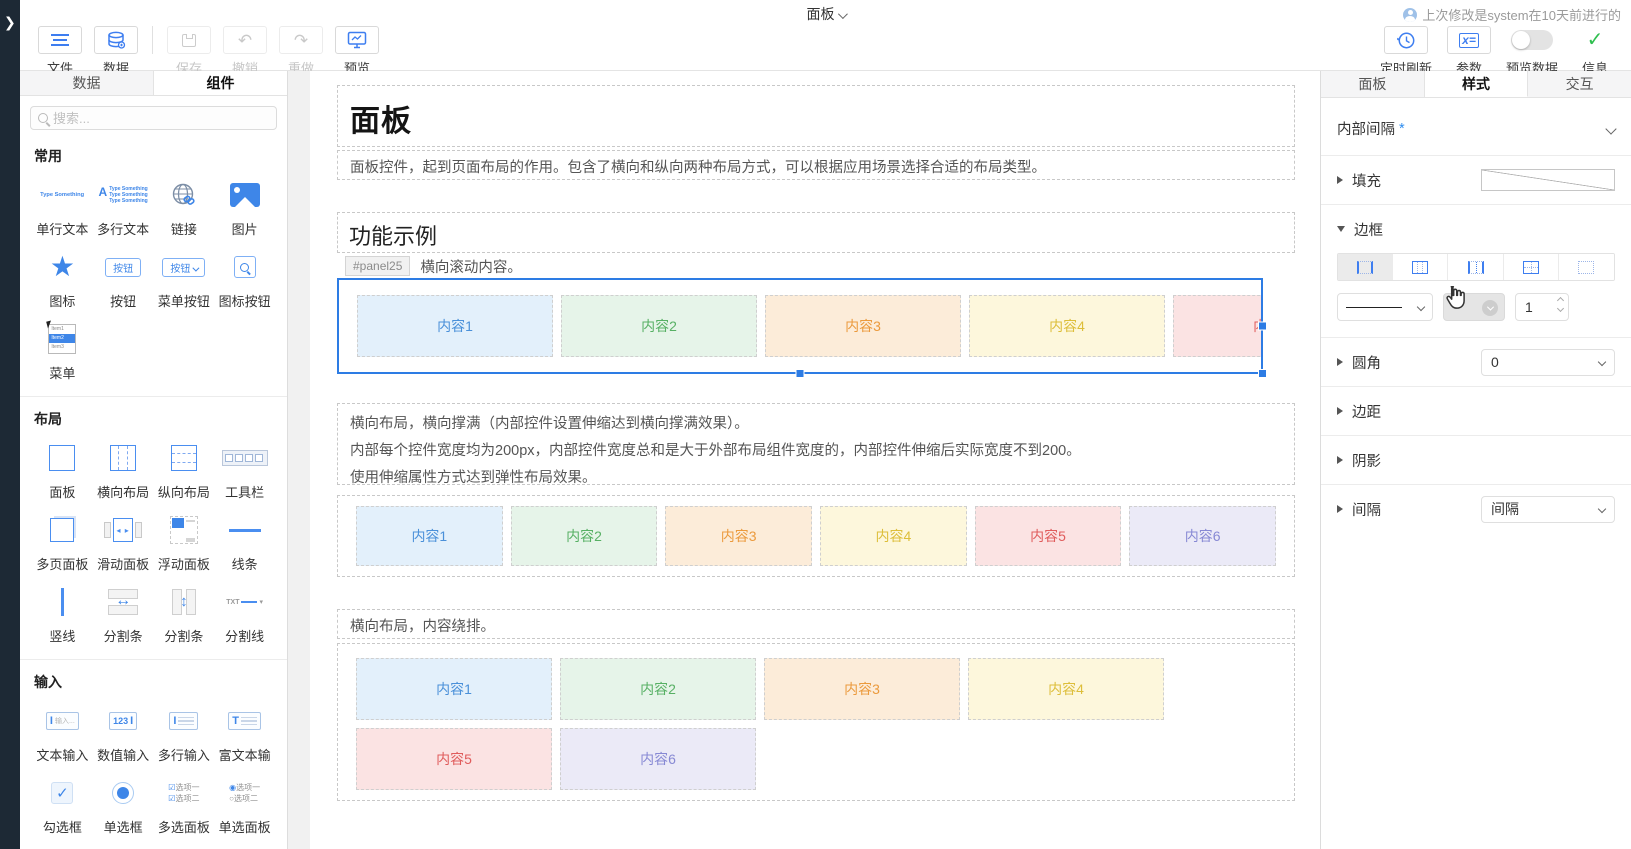  I want to click on palette-item-combobox, so click(62, 844).